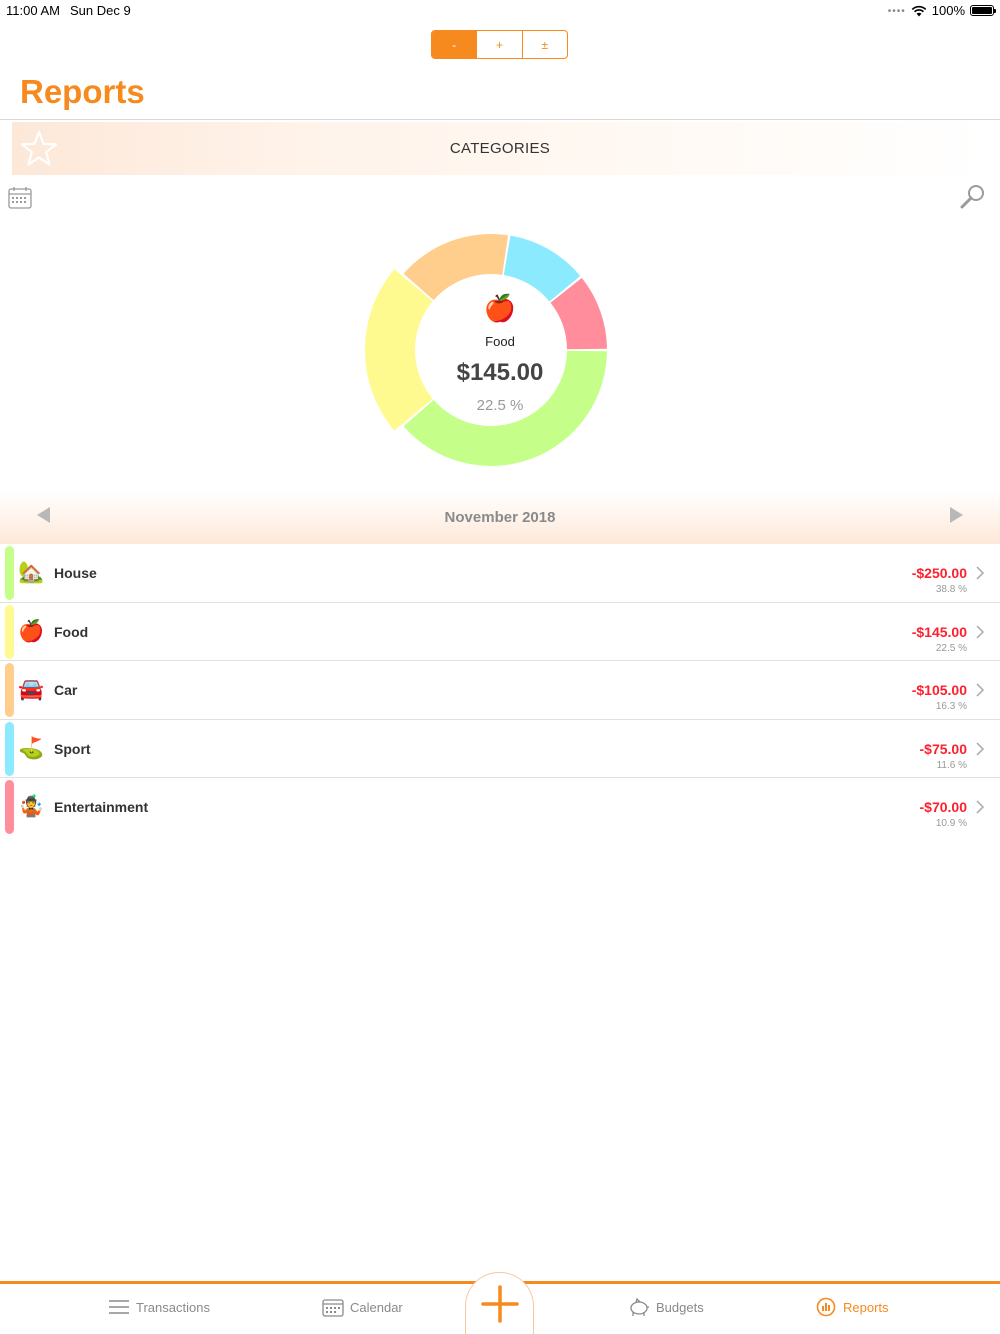  What do you see at coordinates (173, 1307) in the screenshot?
I see `tab-transactions-label: Transactions` at bounding box center [173, 1307].